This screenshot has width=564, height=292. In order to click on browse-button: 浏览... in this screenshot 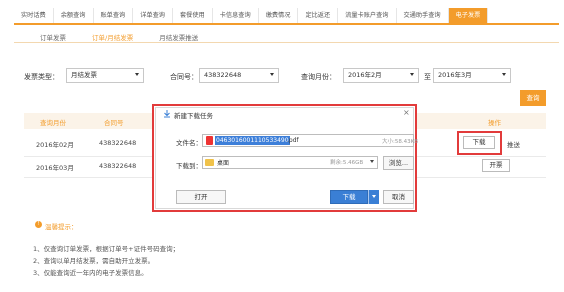, I will do `click(398, 163)`.